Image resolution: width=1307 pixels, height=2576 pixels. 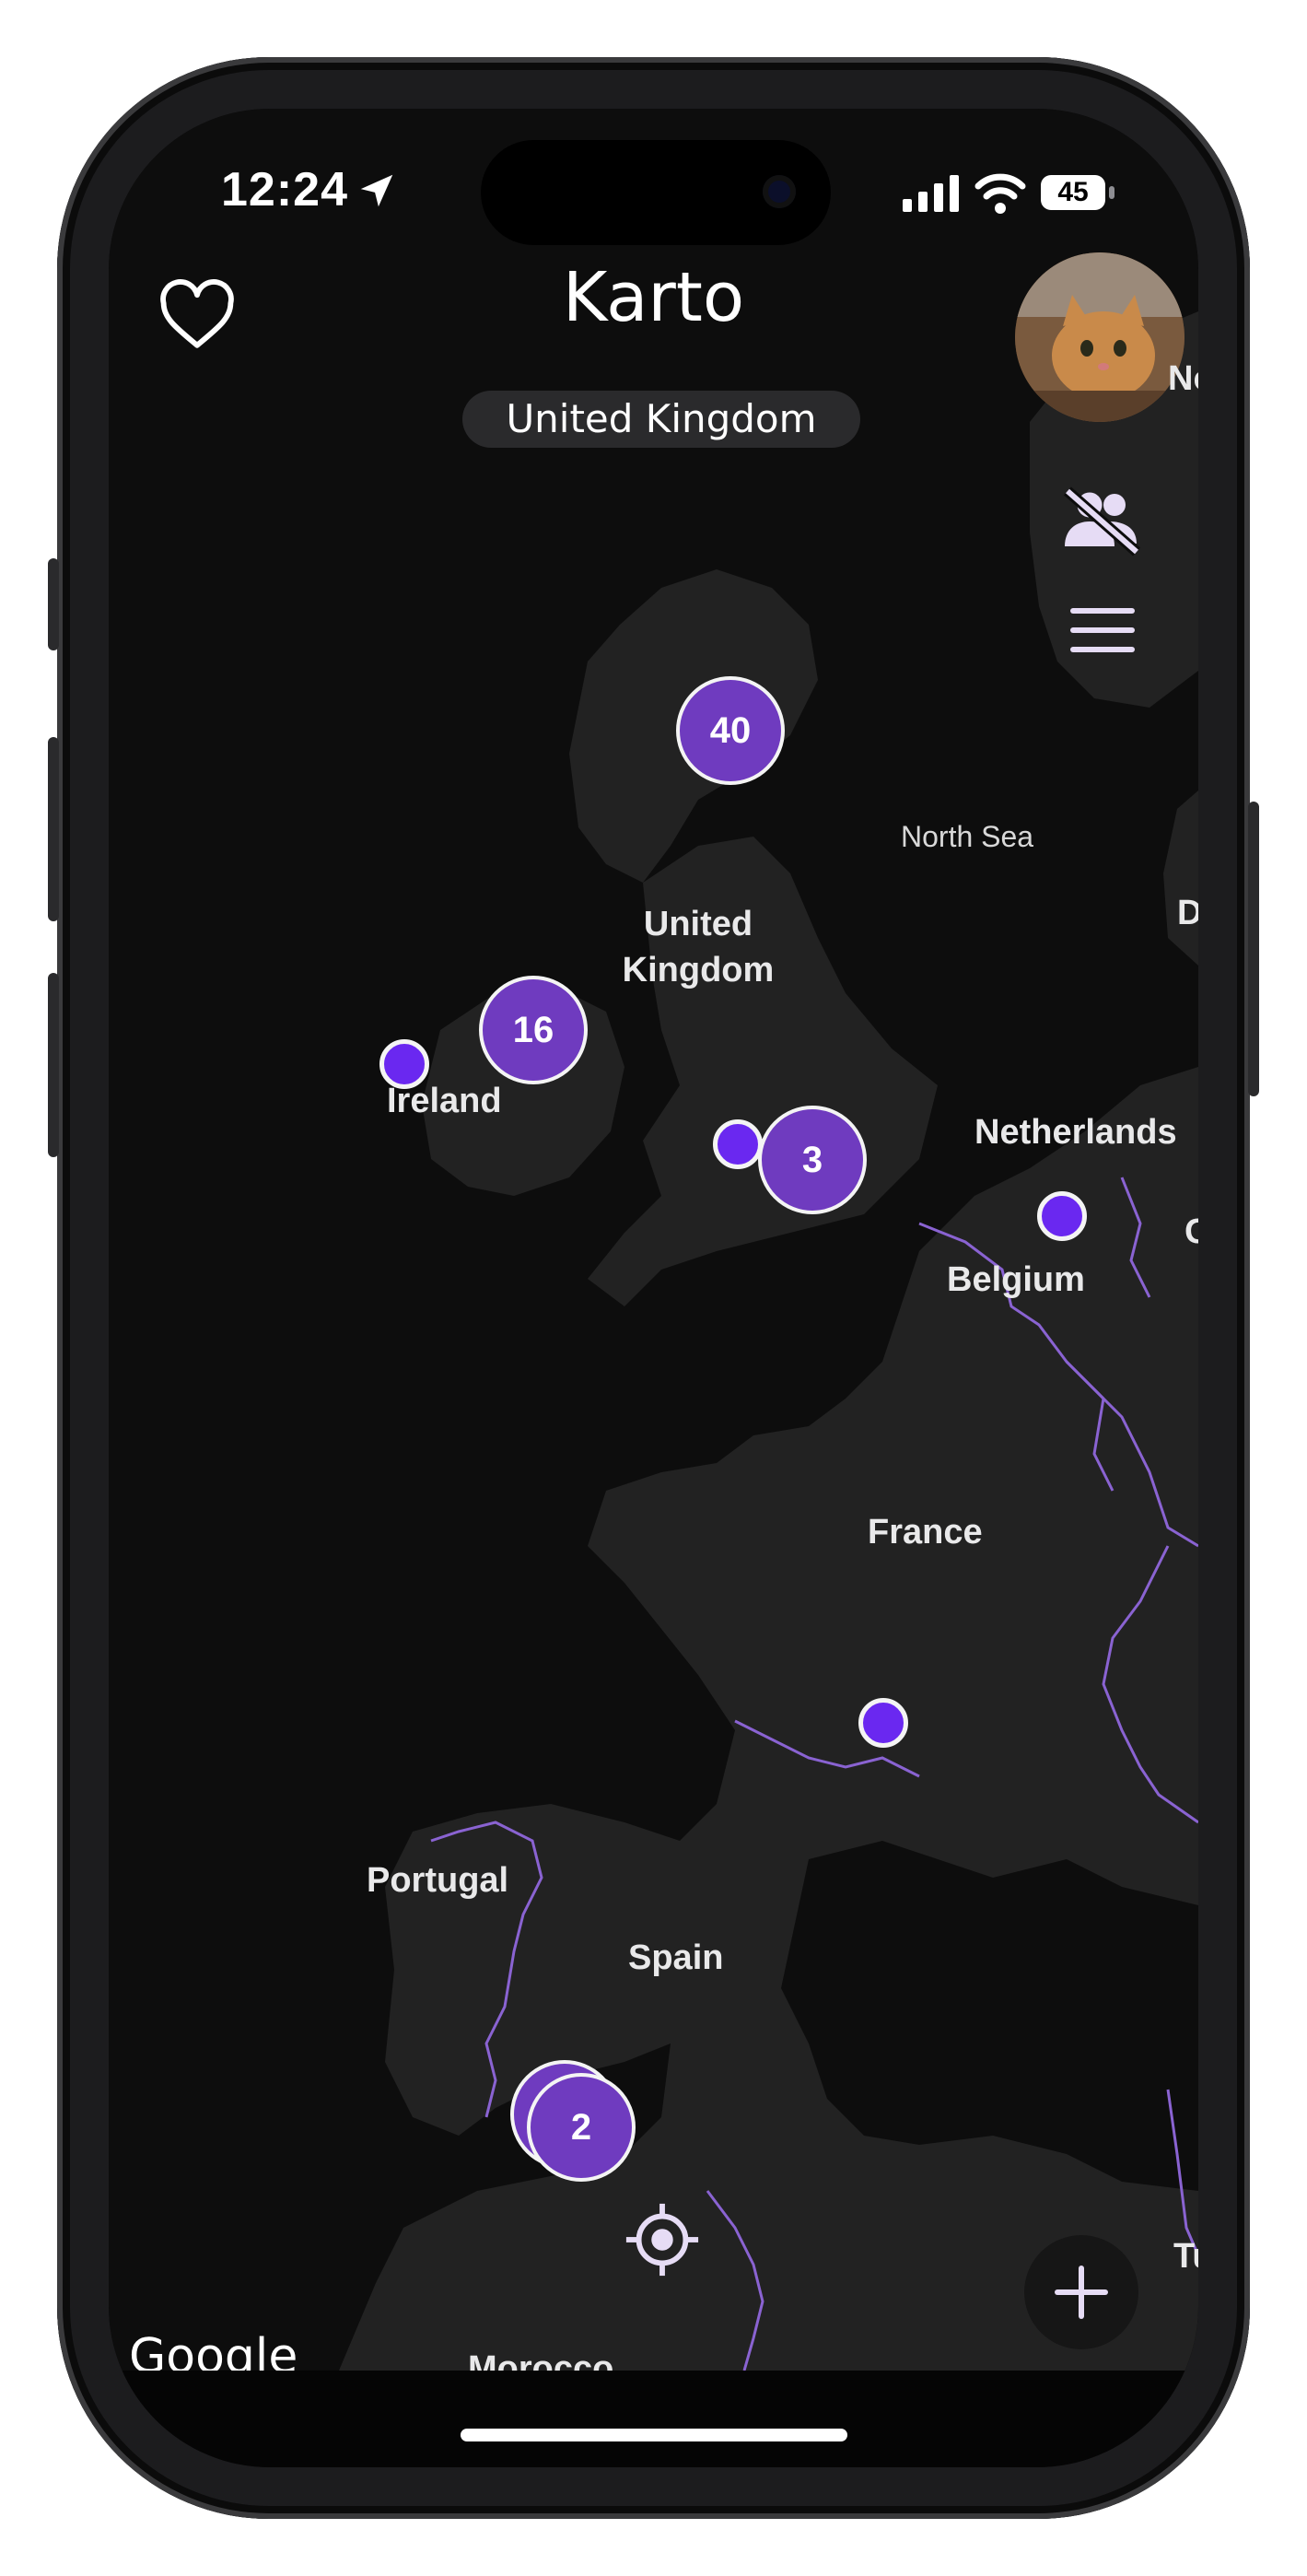 What do you see at coordinates (931, 193) in the screenshot?
I see `cellular-signal-icon` at bounding box center [931, 193].